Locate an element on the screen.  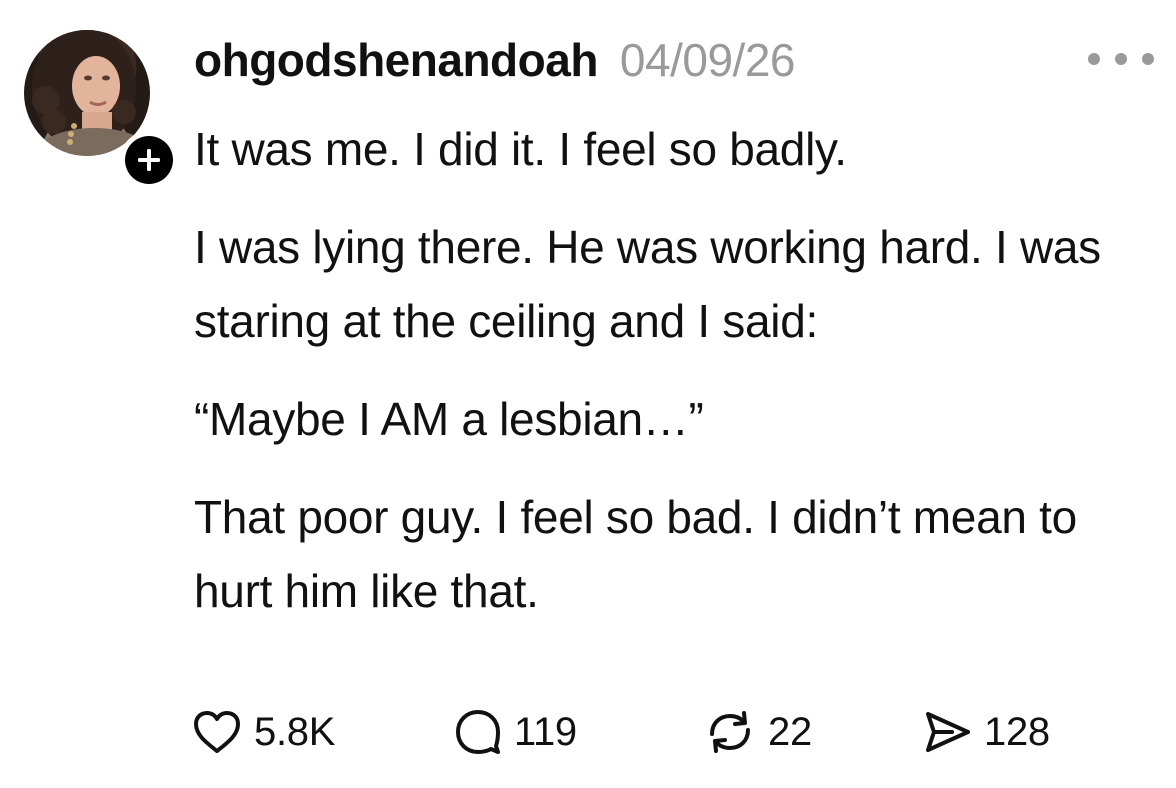
follow-button is located at coordinates (149, 160).